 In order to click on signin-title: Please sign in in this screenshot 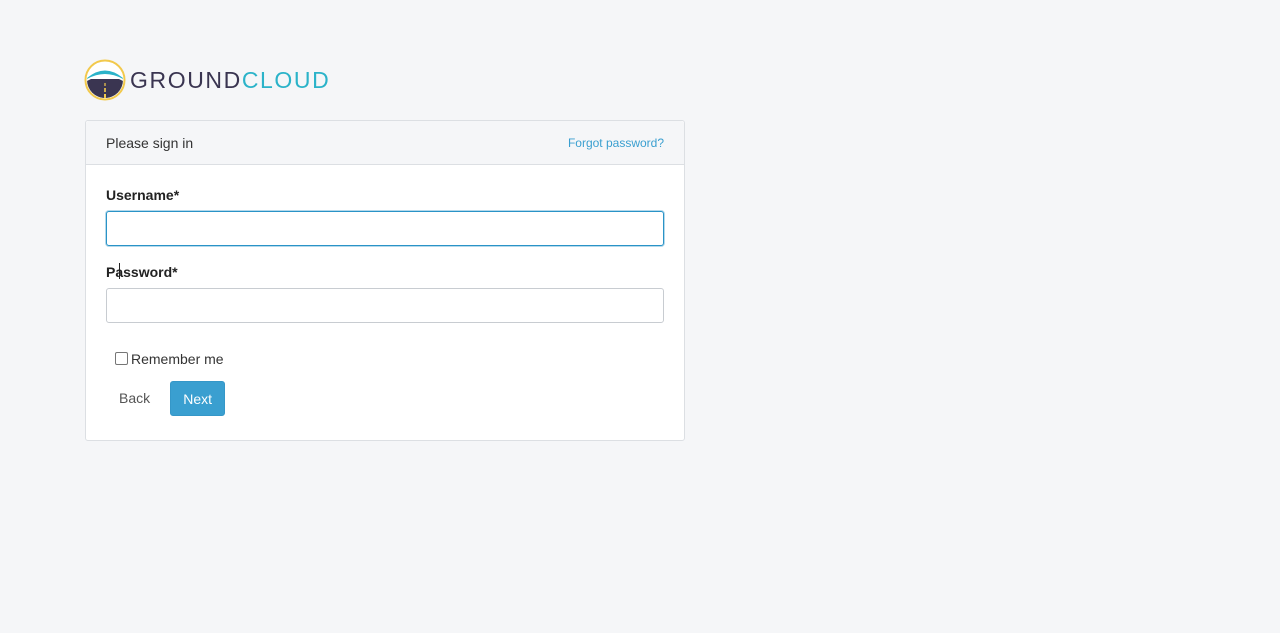, I will do `click(150, 142)`.